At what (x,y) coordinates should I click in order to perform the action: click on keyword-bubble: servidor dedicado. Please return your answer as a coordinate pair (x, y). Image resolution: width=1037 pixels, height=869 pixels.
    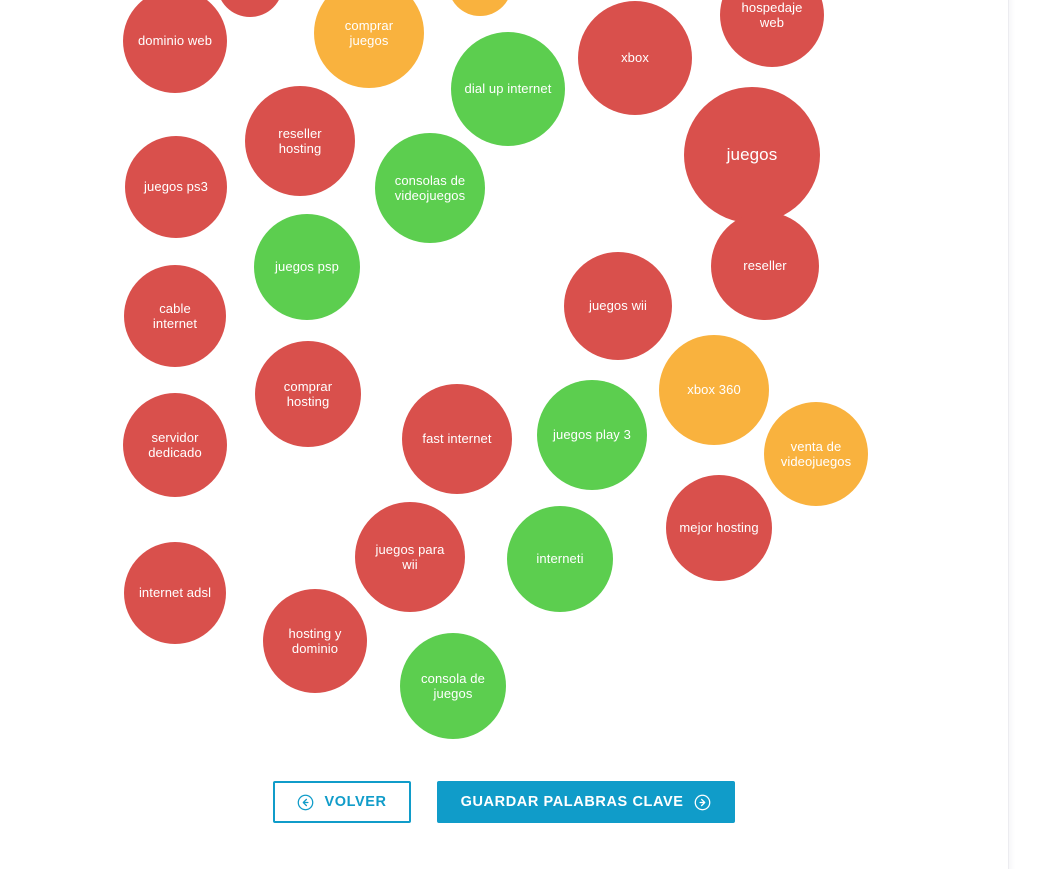
    Looking at the image, I should click on (175, 445).